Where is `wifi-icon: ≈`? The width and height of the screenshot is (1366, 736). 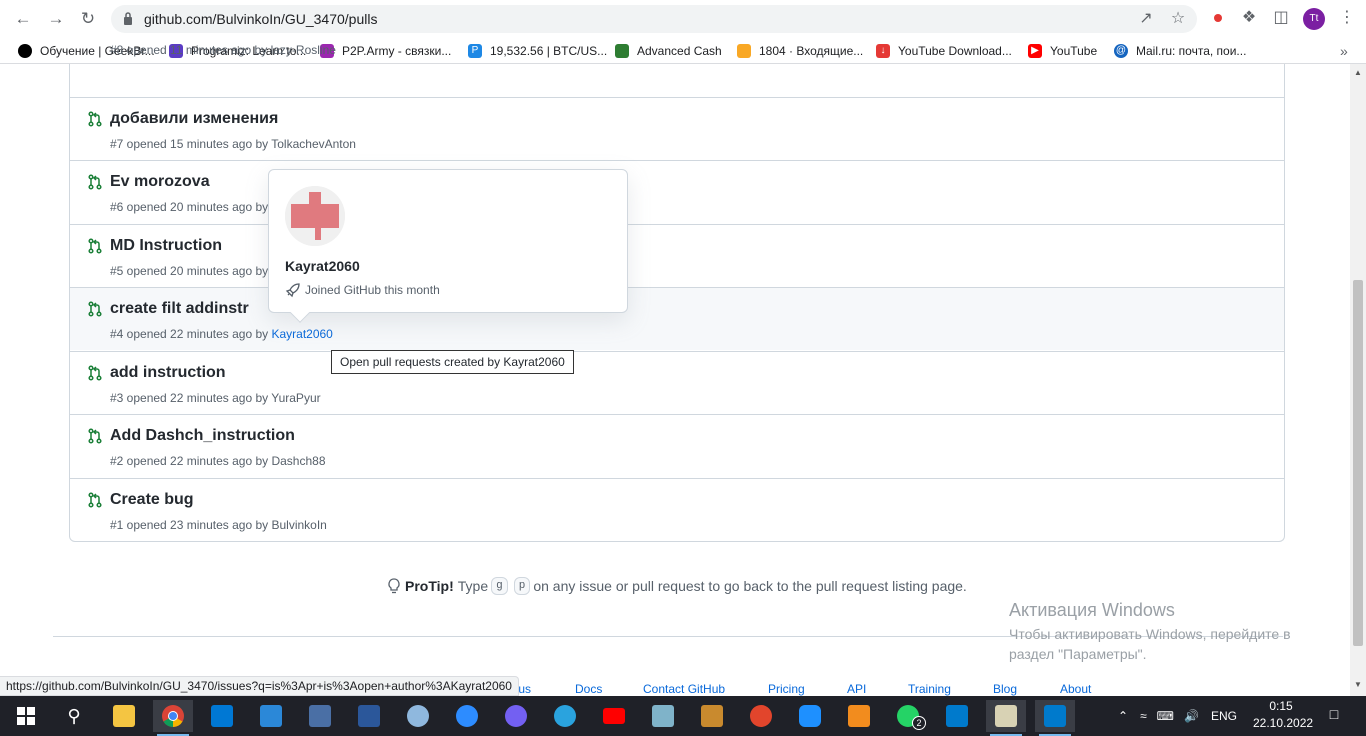 wifi-icon: ≈ is located at coordinates (1143, 716).